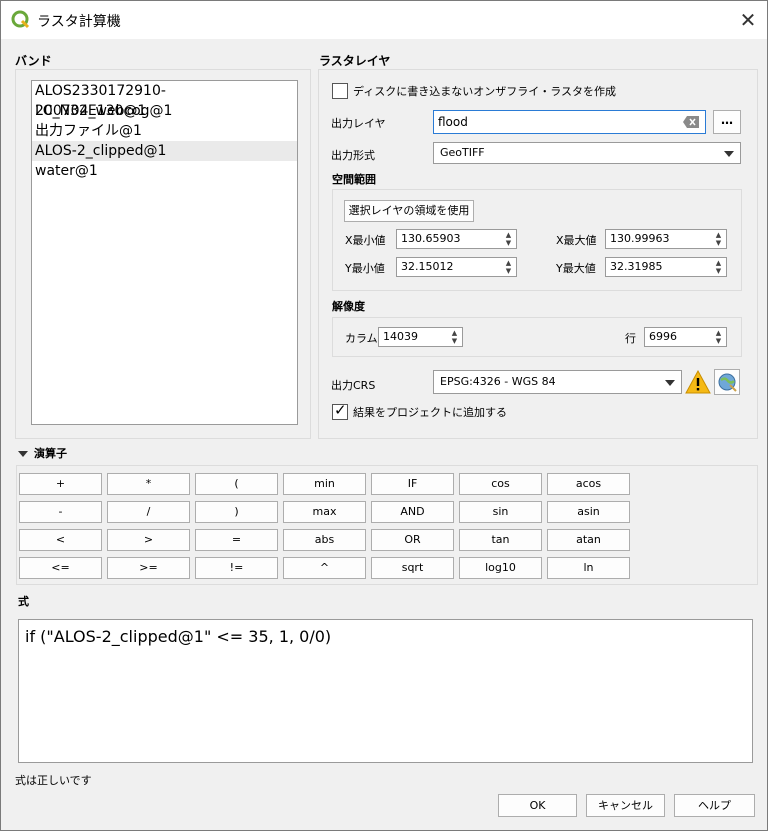 Image resolution: width=768 pixels, height=831 pixels. I want to click on extent-header: 空間範囲, so click(354, 179).